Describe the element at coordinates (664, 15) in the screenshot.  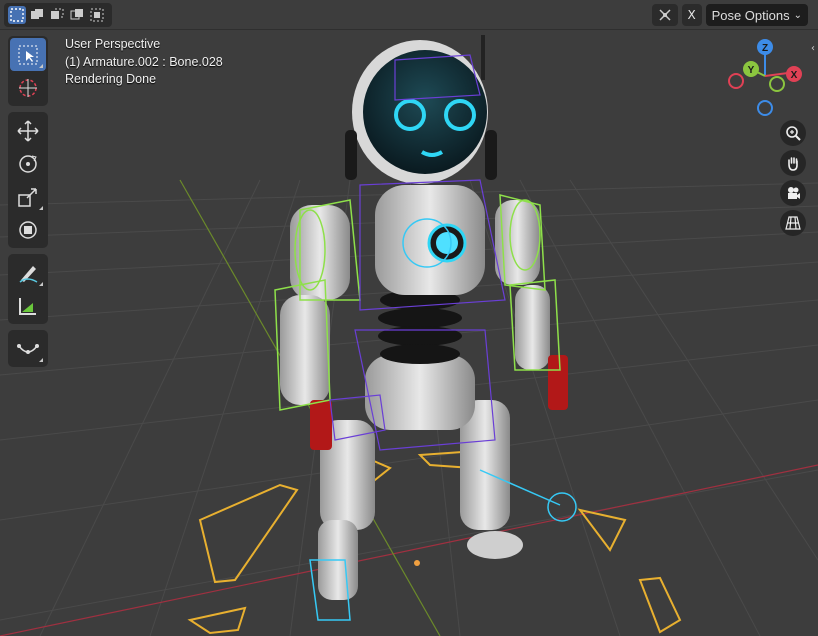
I see `bone-overlay-icon` at that location.